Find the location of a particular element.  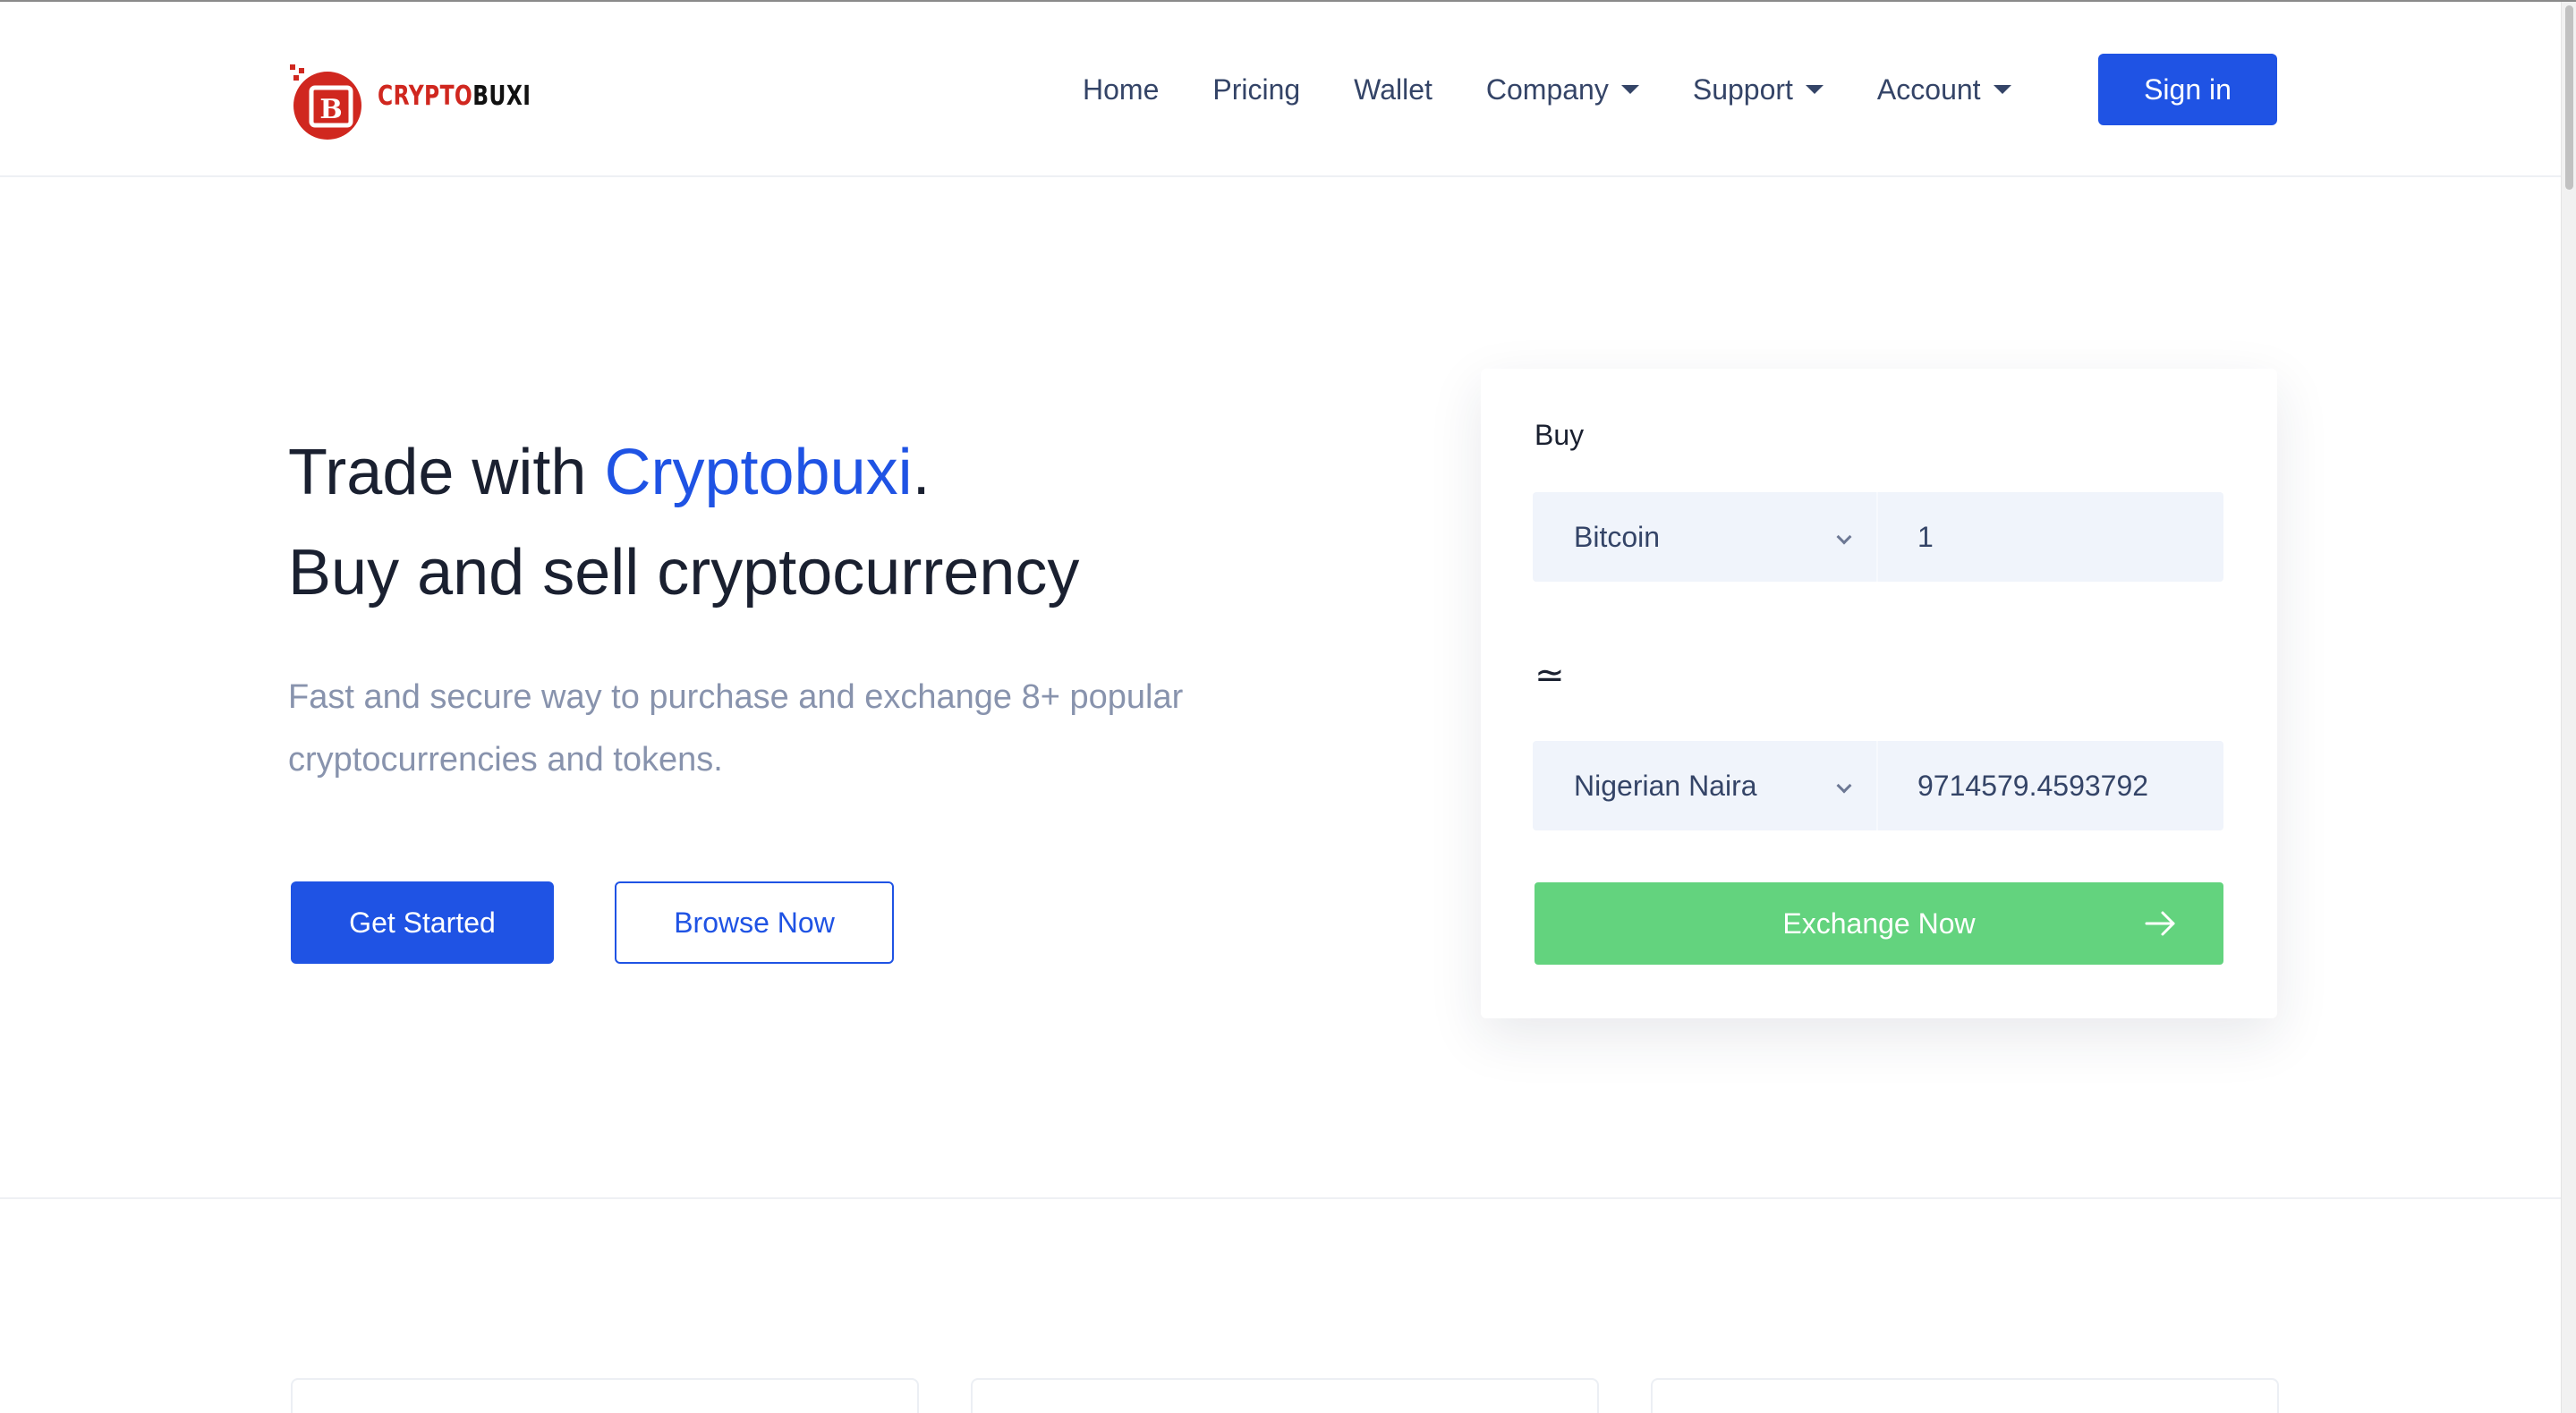

nav-company-dropdown: Company is located at coordinates (1562, 89).